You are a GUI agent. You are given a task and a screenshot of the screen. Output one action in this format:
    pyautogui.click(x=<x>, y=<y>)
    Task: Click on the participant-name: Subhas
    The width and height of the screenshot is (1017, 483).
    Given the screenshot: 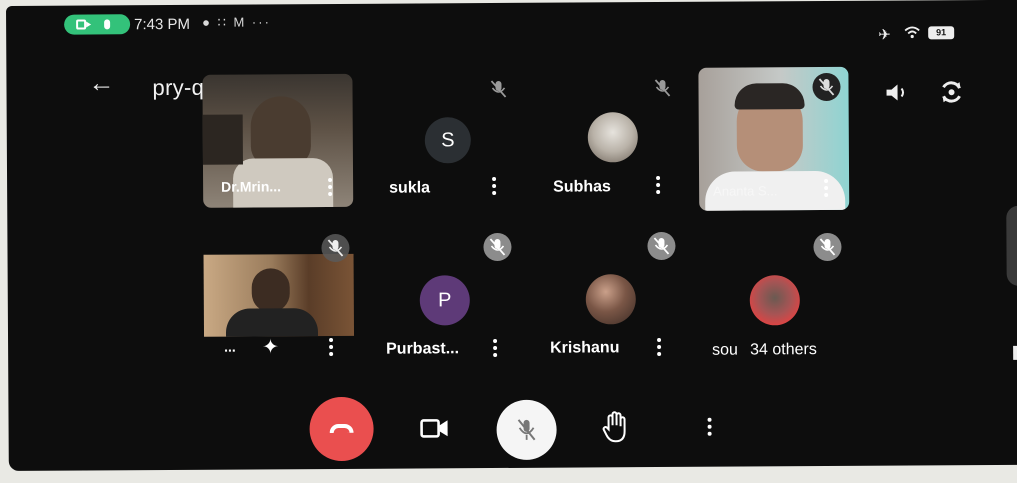 What is the action you would take?
    pyautogui.click(x=582, y=187)
    